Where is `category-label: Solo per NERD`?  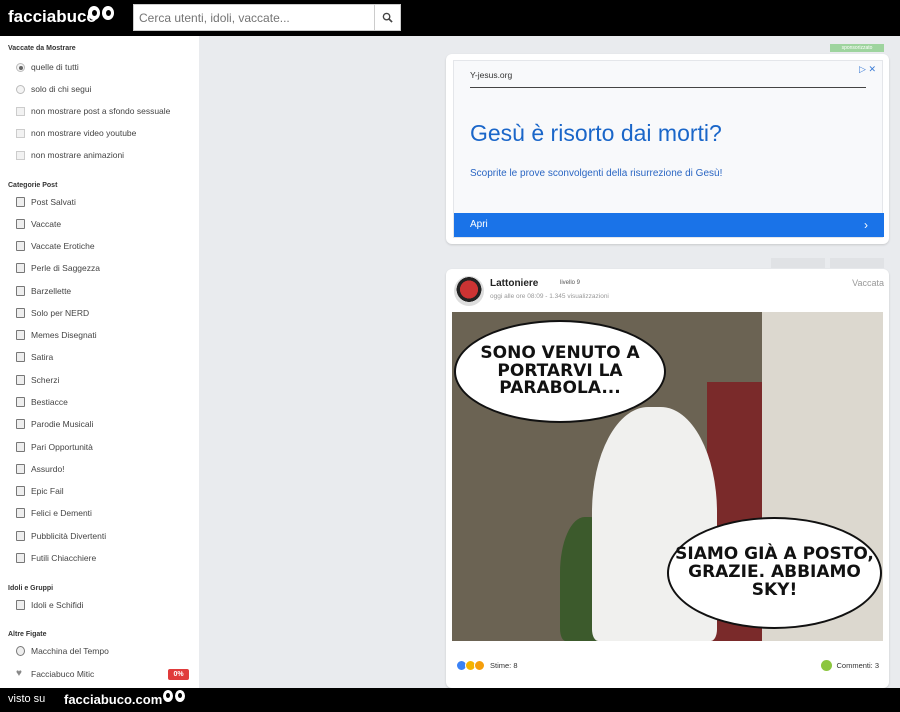
category-label: Solo per NERD is located at coordinates (60, 313).